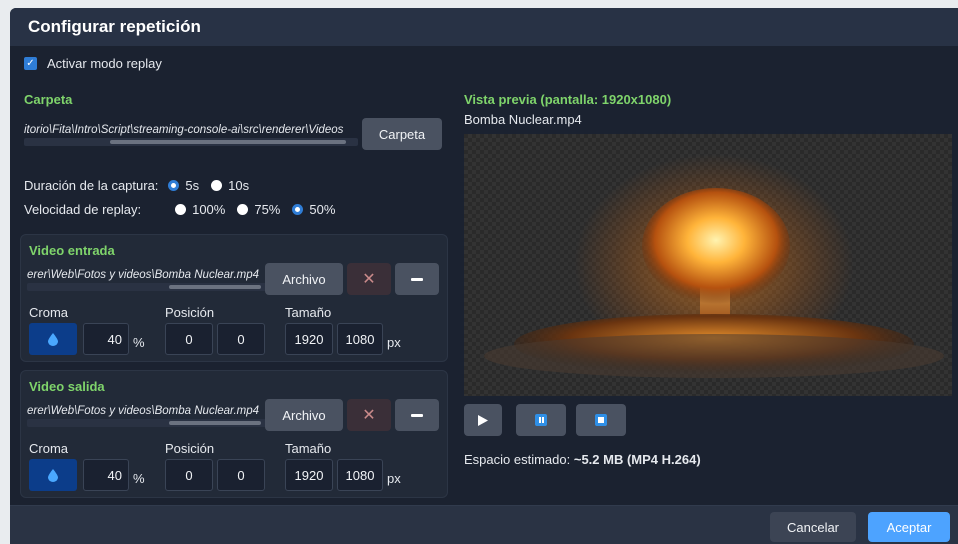  What do you see at coordinates (104, 63) in the screenshot?
I see `replay-mode-label: Activar modo replay` at bounding box center [104, 63].